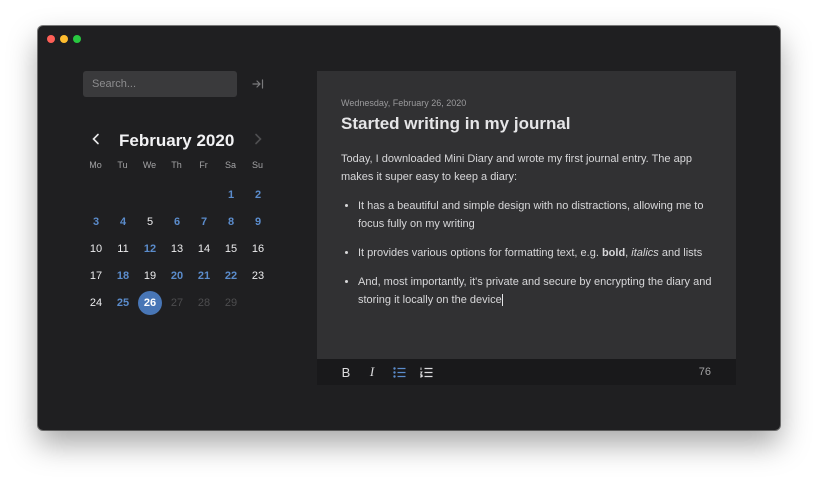 The height and width of the screenshot is (481, 819). I want to click on text-cursor, so click(502, 300).